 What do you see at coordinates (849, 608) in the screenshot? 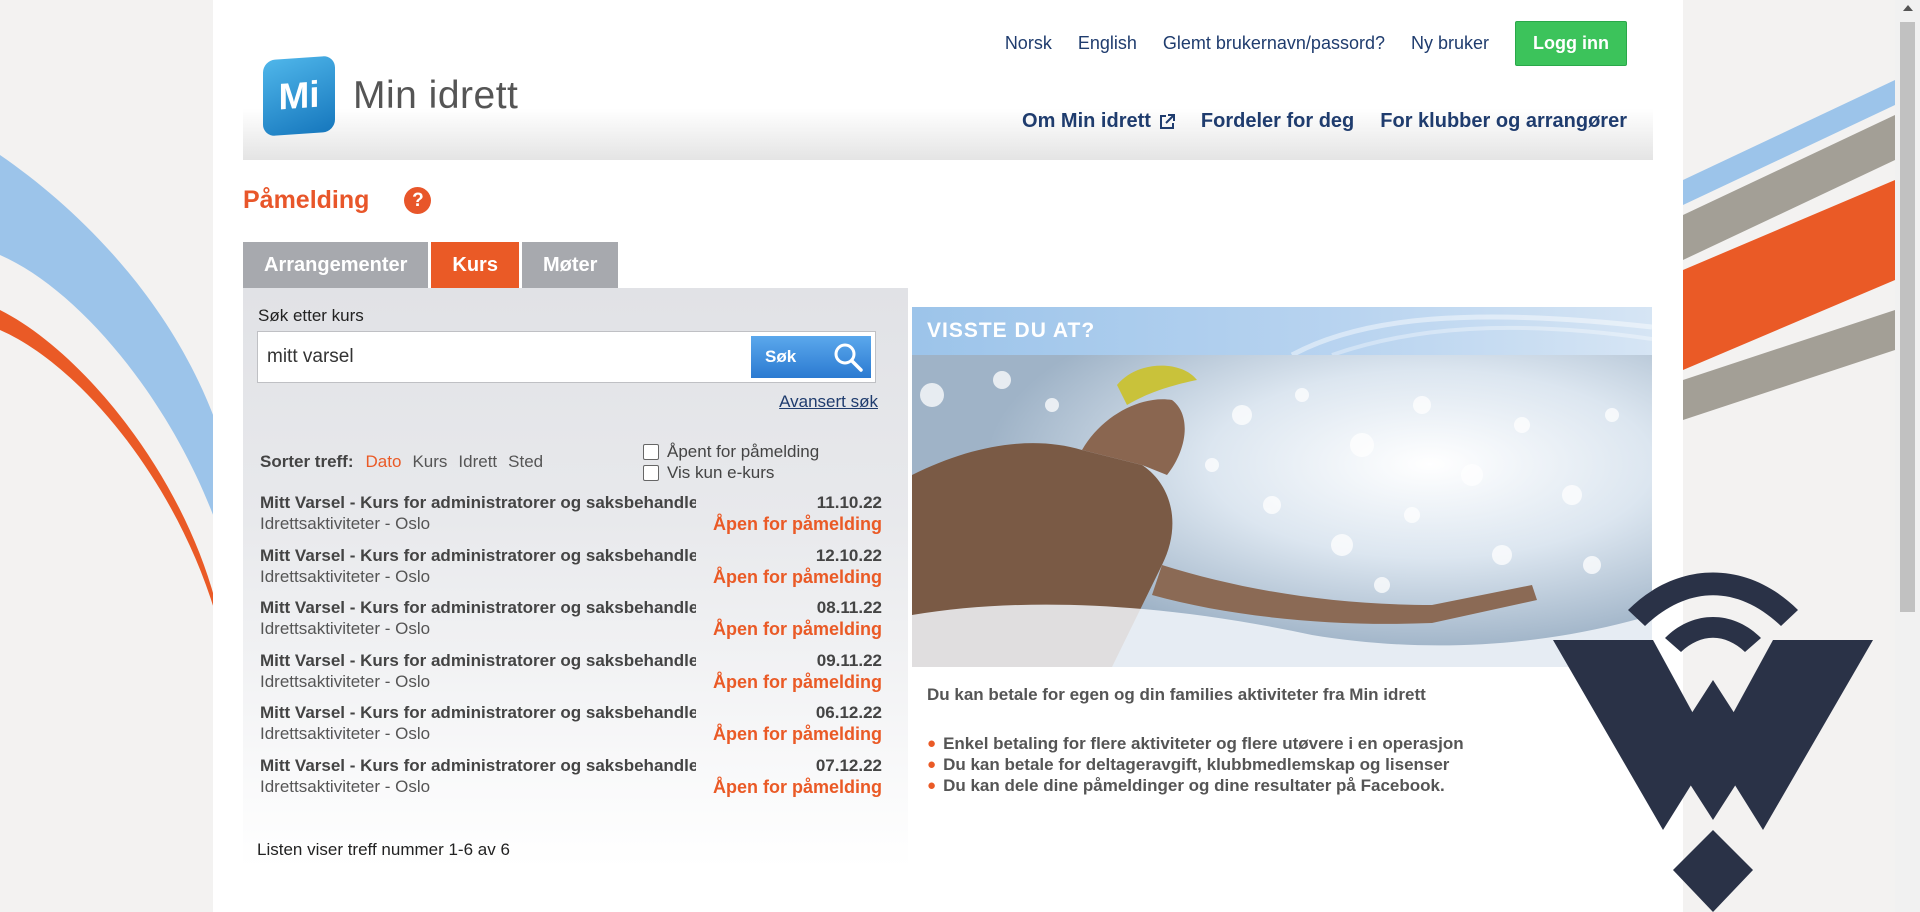
I see `result-date: 08.11.22` at bounding box center [849, 608].